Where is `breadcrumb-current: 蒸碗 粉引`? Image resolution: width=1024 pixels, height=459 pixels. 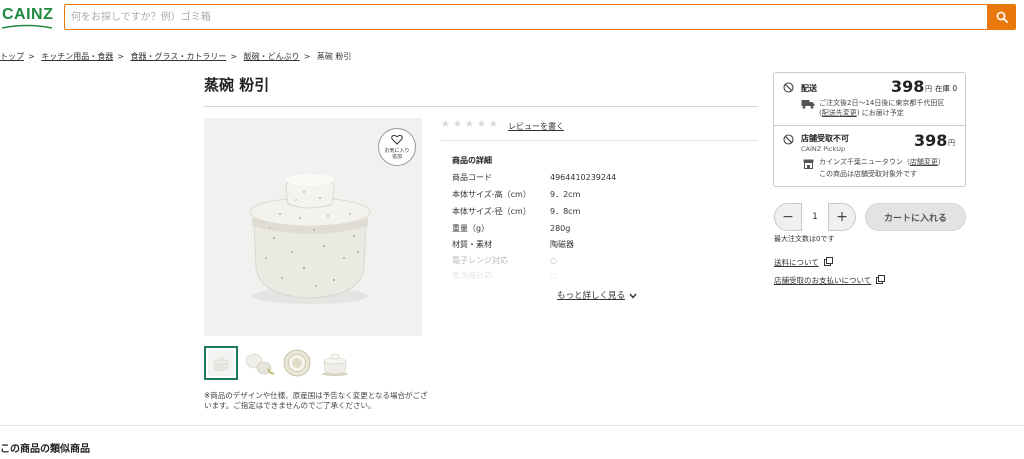
breadcrumb-current: 蒸碗 粉引 is located at coordinates (334, 56).